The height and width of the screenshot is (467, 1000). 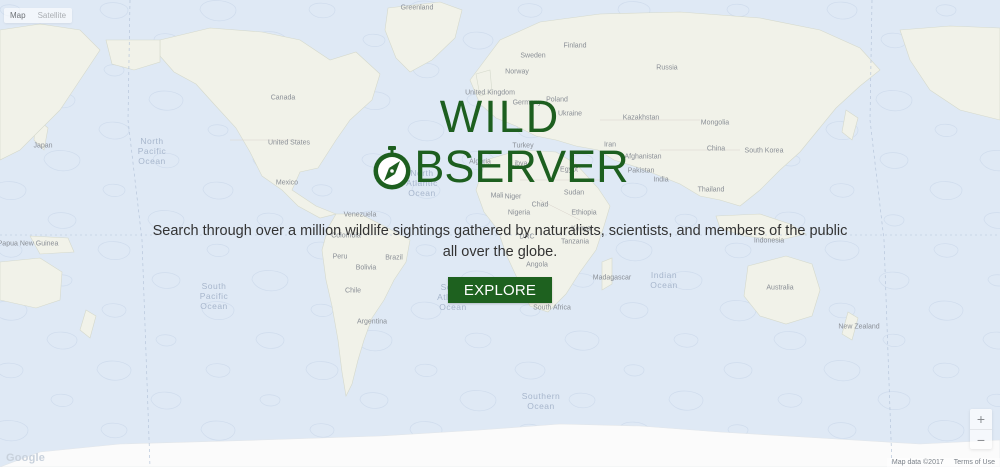 I want to click on country-label: New Zealand, so click(x=859, y=327).